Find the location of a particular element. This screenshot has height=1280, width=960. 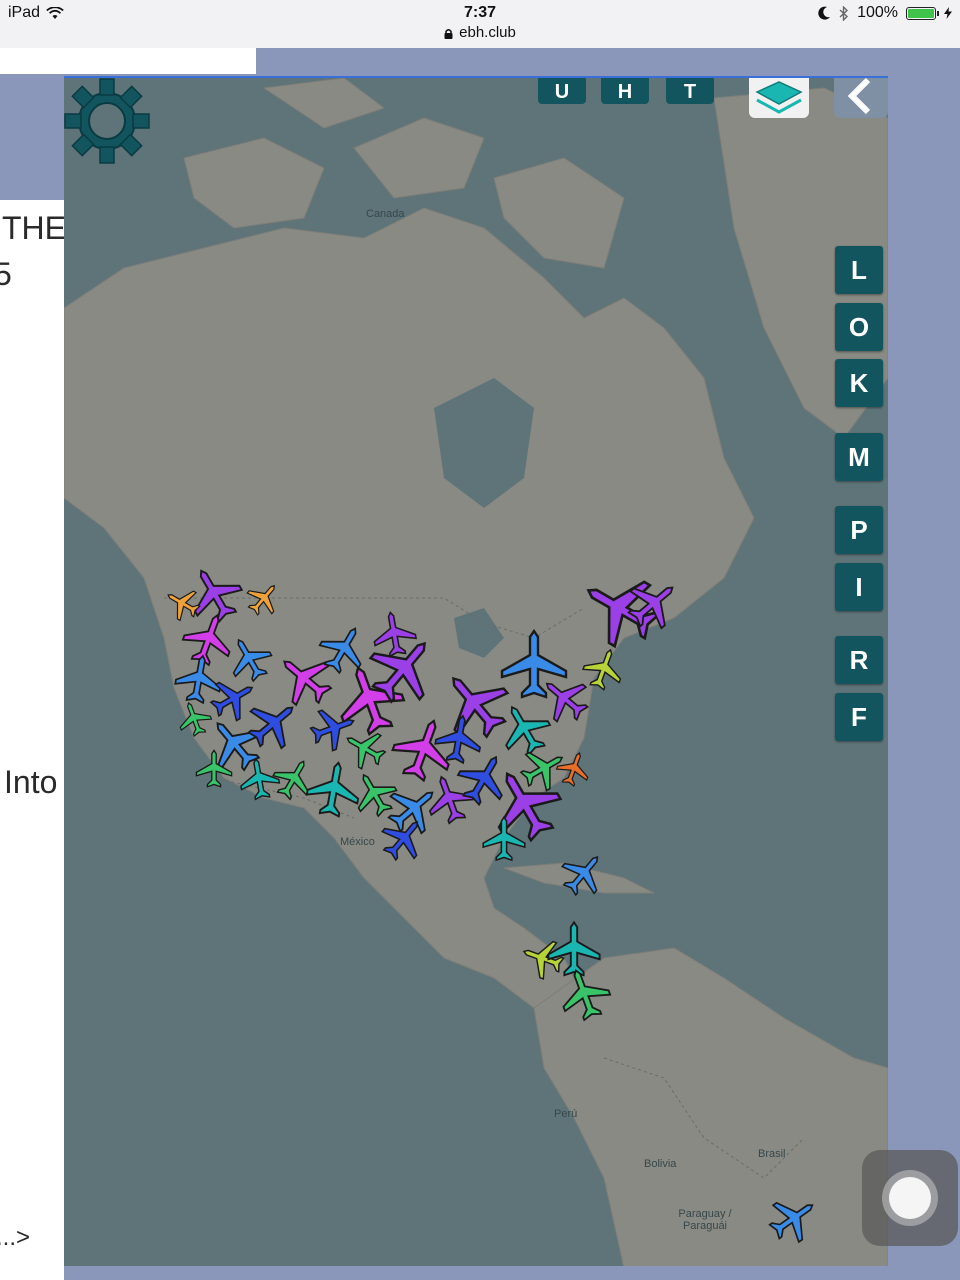

top-button-h: H is located at coordinates (625, 91).